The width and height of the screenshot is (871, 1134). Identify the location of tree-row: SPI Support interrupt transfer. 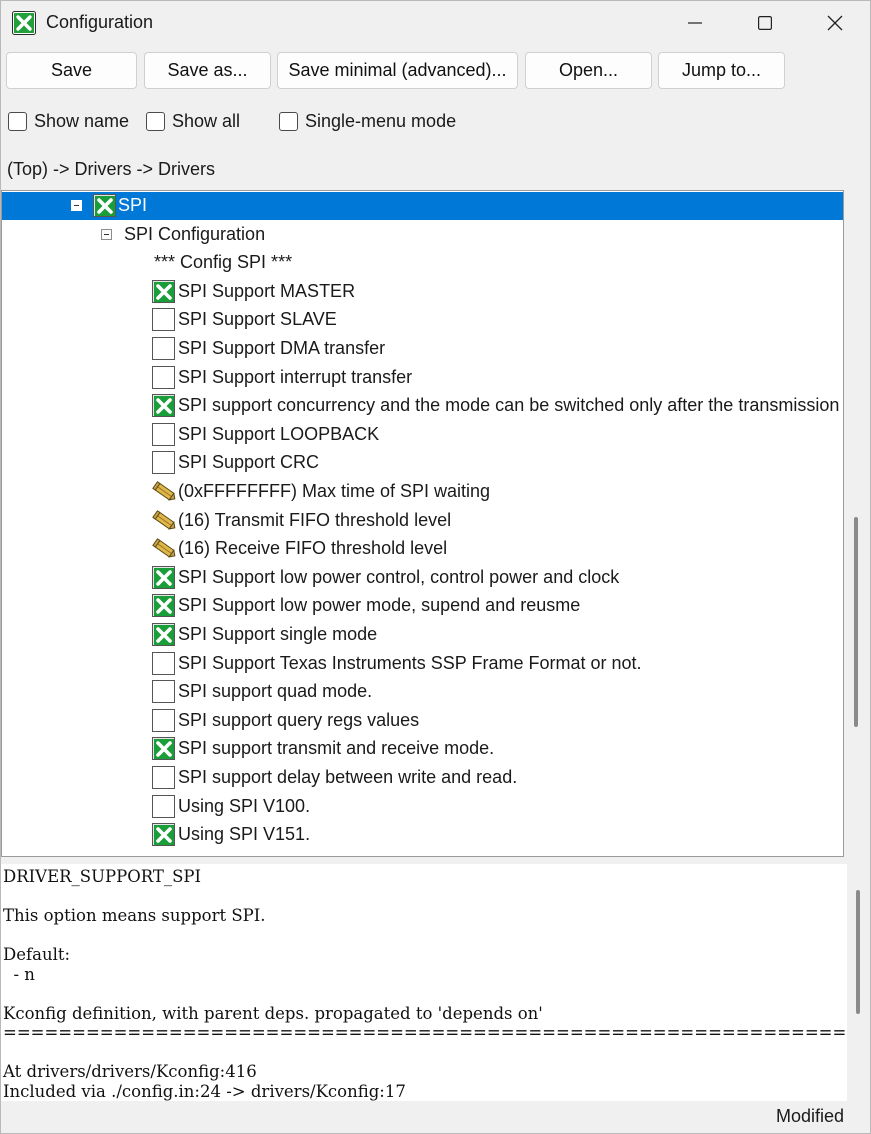
(422, 378).